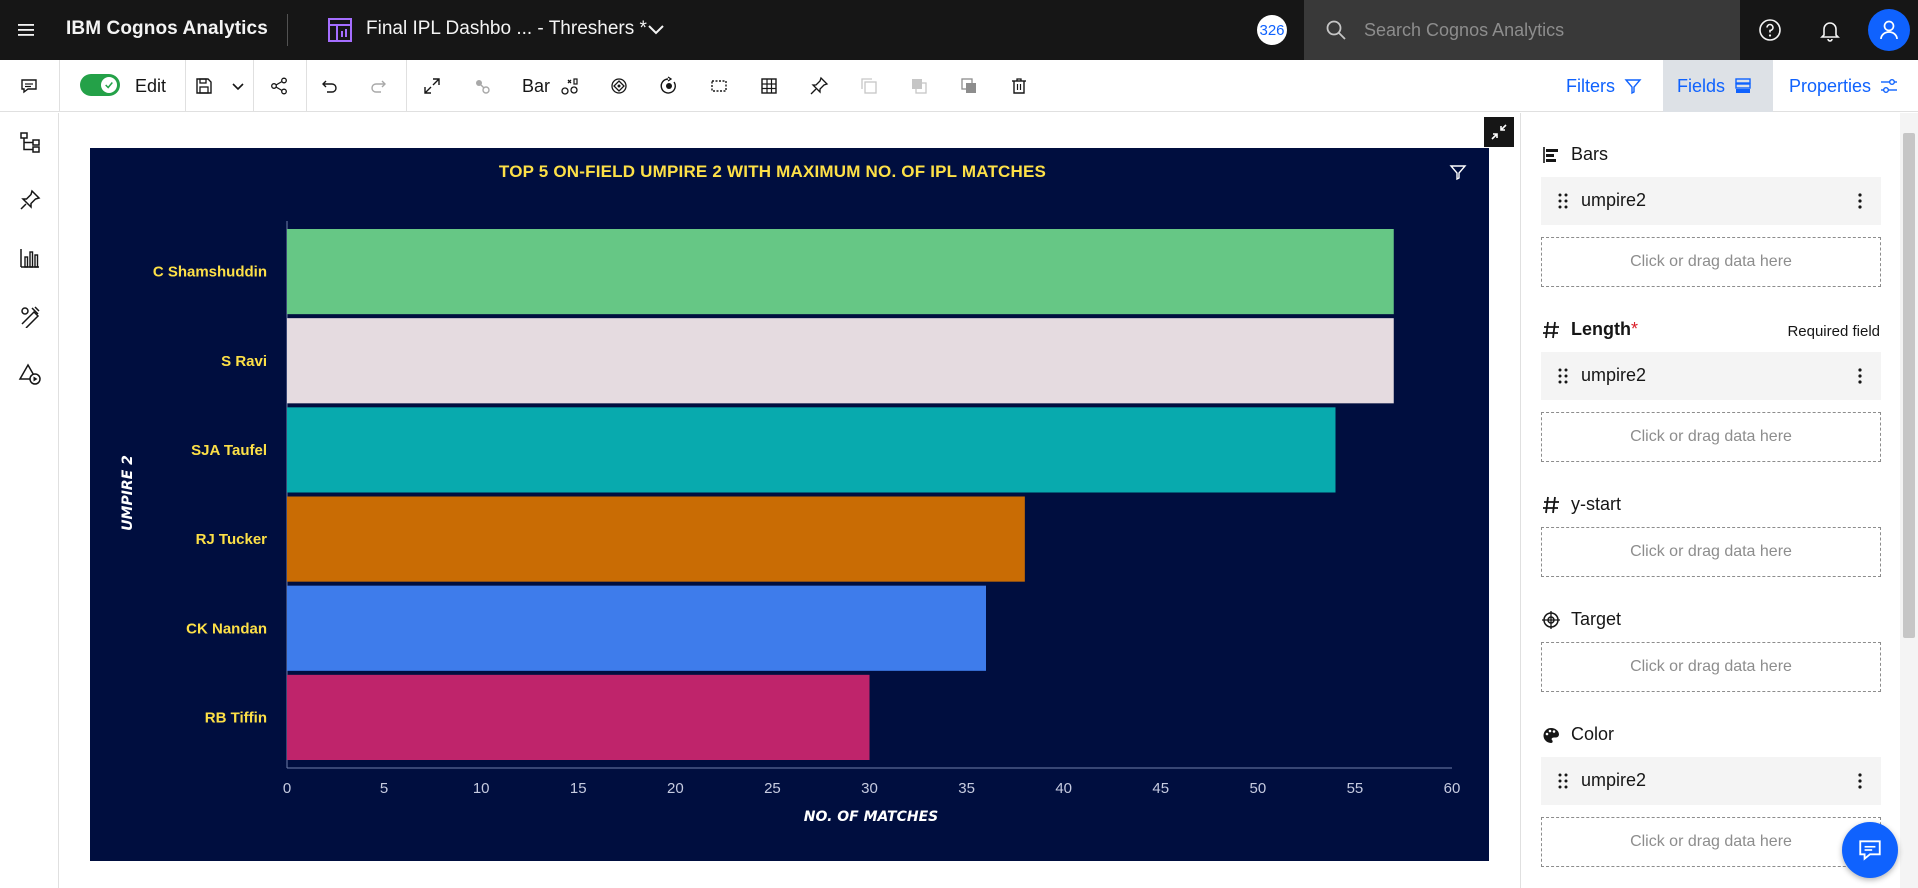  What do you see at coordinates (1711, 667) in the screenshot?
I see `target-drop-zone: Click or drag data here` at bounding box center [1711, 667].